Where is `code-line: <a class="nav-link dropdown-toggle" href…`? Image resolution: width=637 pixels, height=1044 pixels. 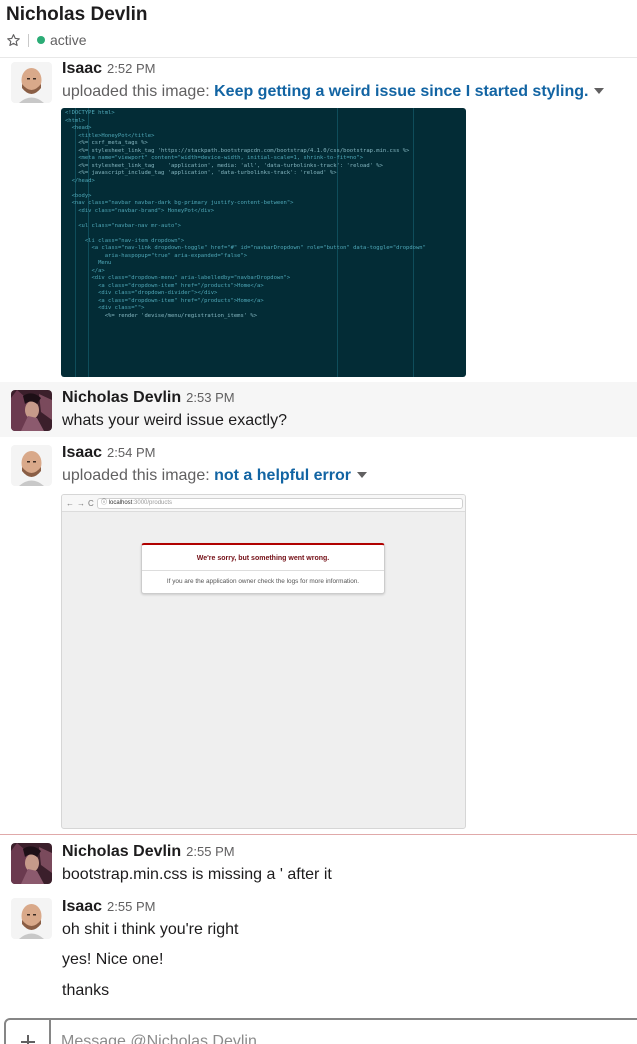 code-line: <a class="nav-link dropdown-toggle" href… is located at coordinates (245, 248).